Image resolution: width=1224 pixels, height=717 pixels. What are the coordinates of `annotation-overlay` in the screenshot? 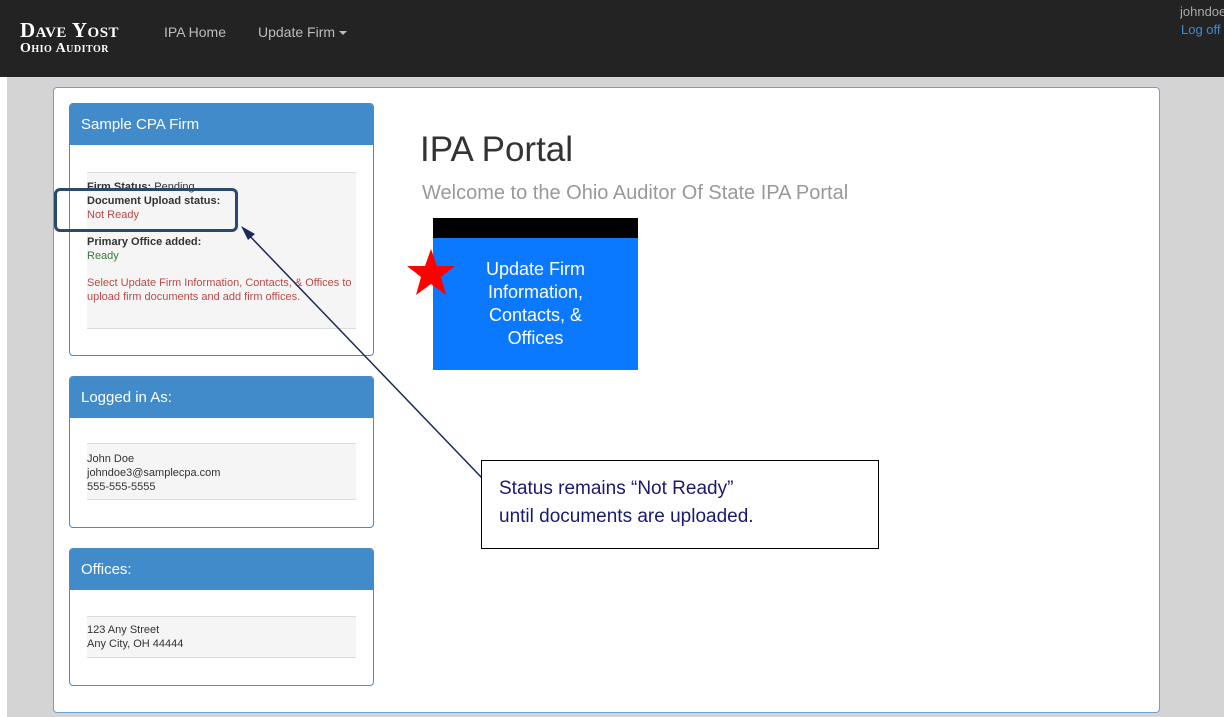 It's located at (362, 352).